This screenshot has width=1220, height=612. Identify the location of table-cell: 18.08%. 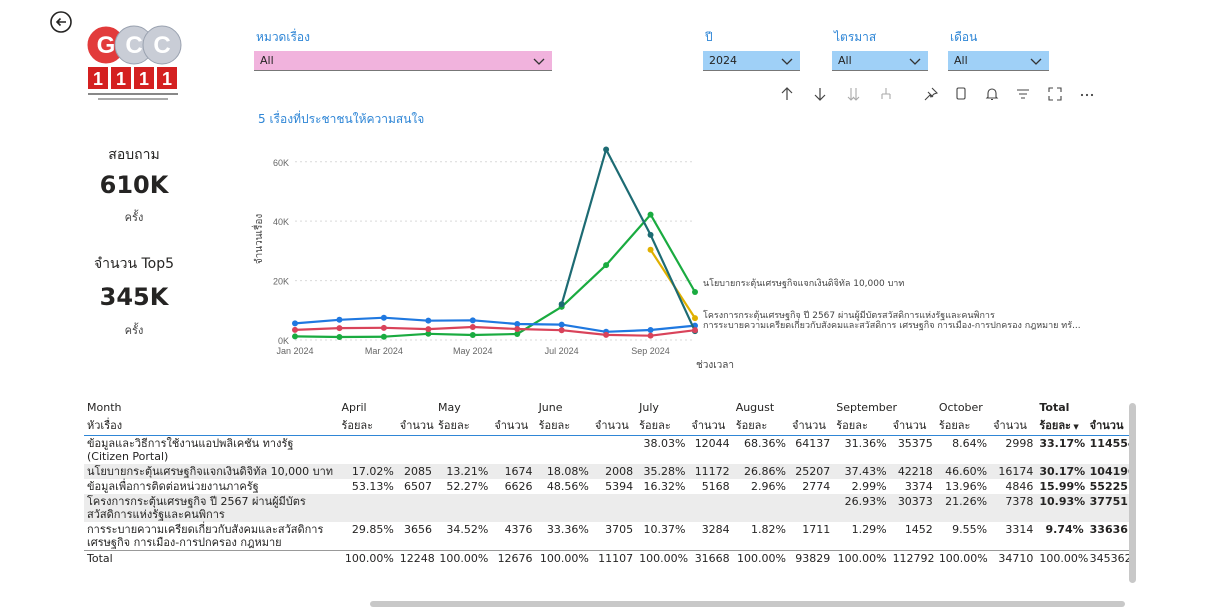
(563, 471).